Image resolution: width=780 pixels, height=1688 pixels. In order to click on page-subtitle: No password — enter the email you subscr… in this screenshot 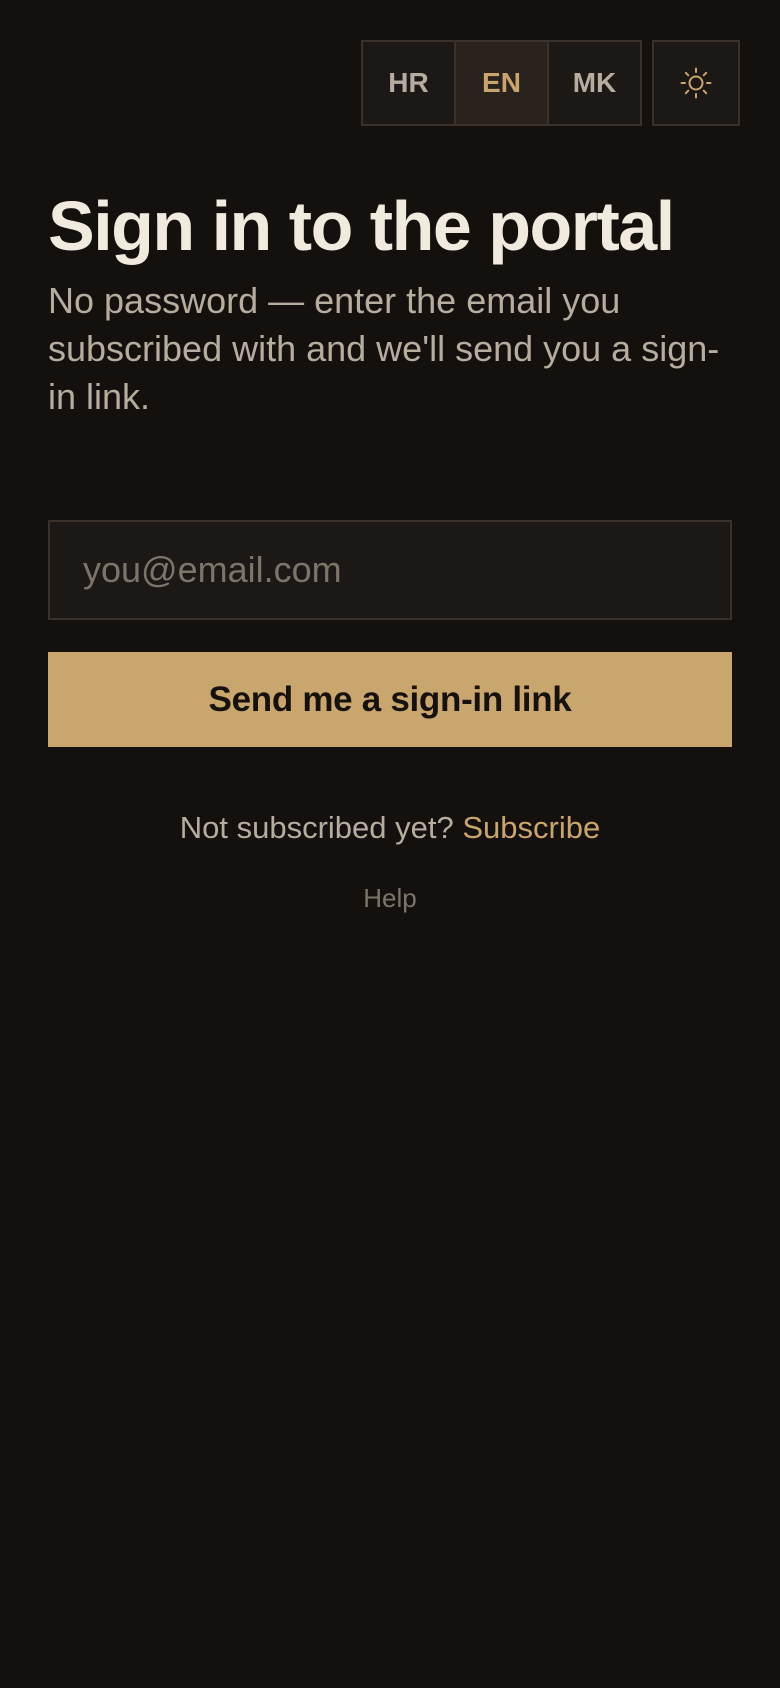, I will do `click(384, 348)`.